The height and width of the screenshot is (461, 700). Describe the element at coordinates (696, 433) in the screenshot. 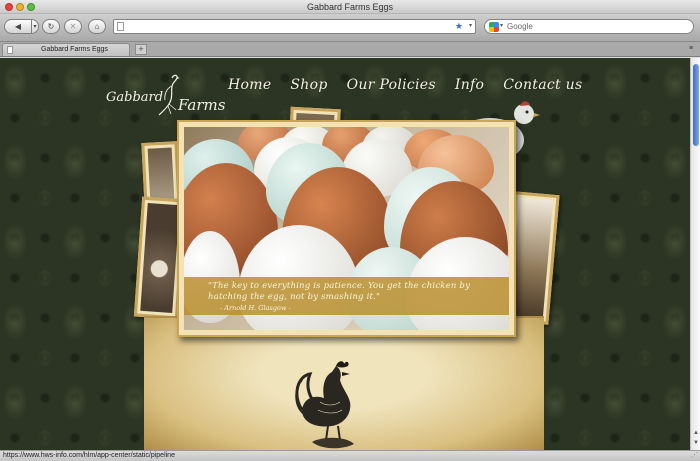

I see `scroll-up-arrow-icon: ▲` at that location.